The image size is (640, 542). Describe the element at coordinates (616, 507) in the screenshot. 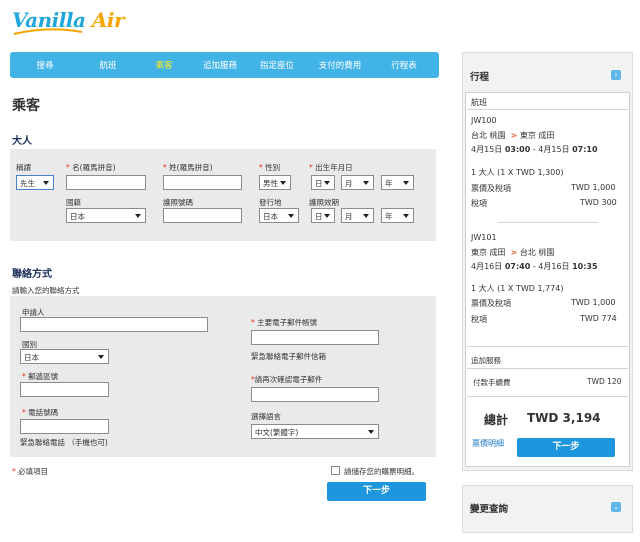

I see `chevron-down-icon: ⌄` at that location.